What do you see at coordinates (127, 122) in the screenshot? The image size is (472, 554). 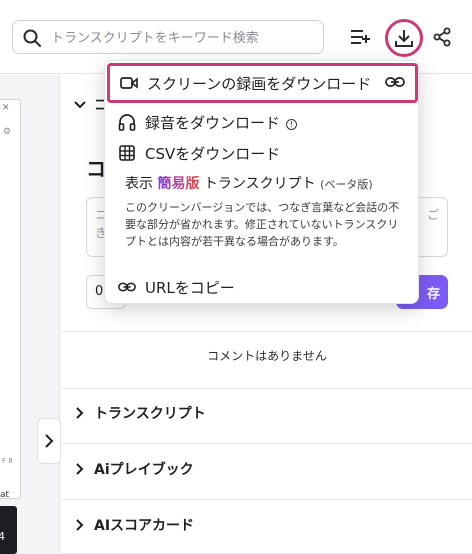 I see `headphones-icon` at bounding box center [127, 122].